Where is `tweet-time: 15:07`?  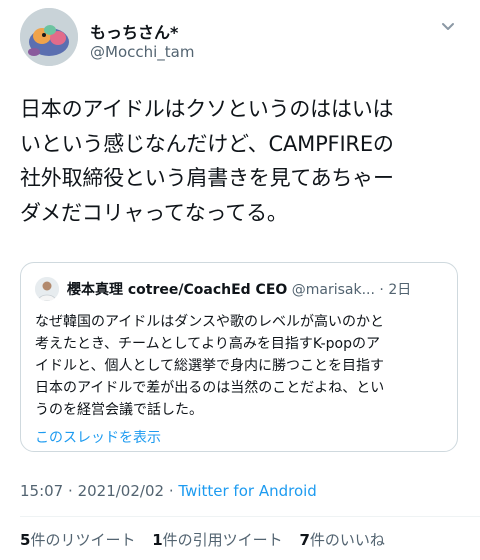
tweet-time: 15:07 is located at coordinates (41, 491).